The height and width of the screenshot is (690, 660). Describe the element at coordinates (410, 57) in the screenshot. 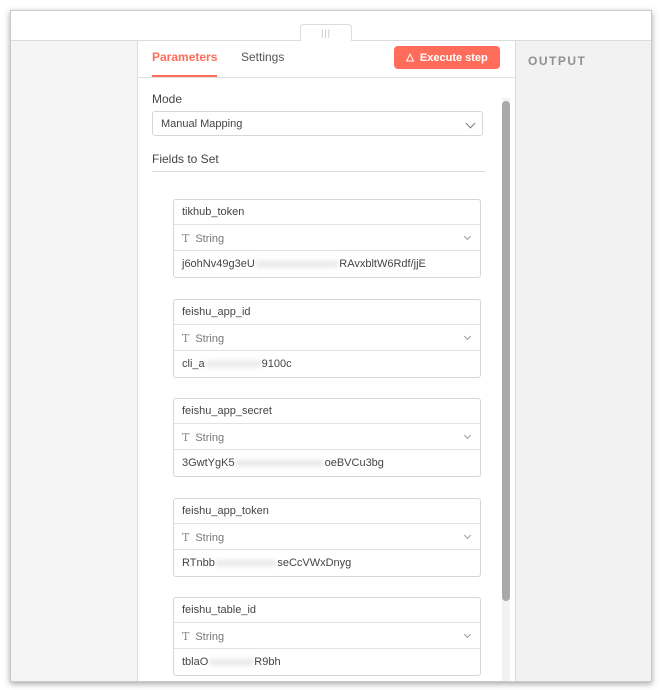

I see `flask-icon: △` at that location.